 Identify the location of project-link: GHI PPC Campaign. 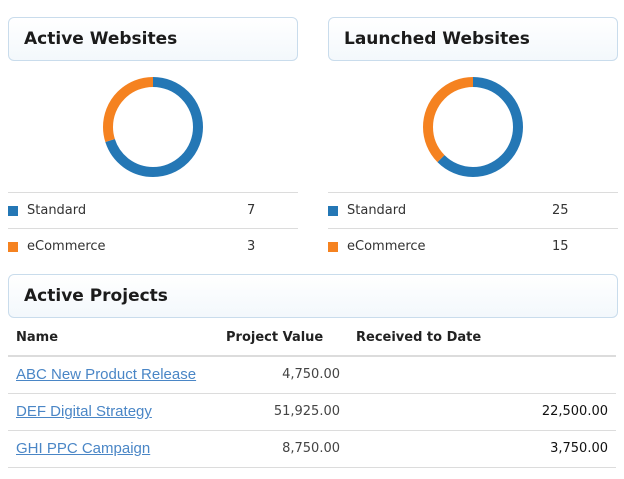
(83, 448).